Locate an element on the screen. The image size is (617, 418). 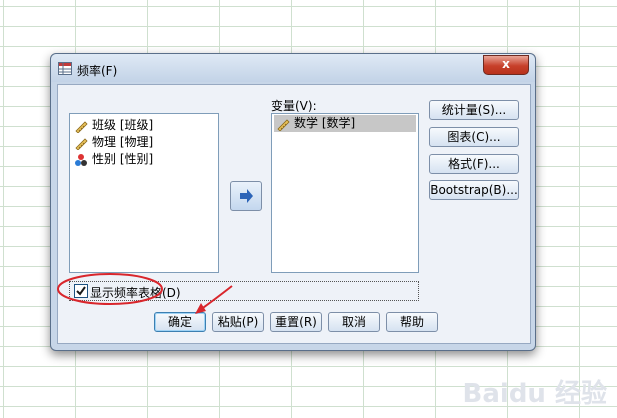
list-item-math: 数学 [数学] is located at coordinates (345, 123).